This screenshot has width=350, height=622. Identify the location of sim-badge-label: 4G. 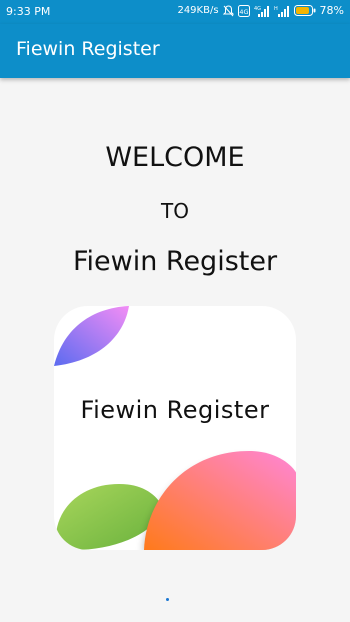
(243, 12).